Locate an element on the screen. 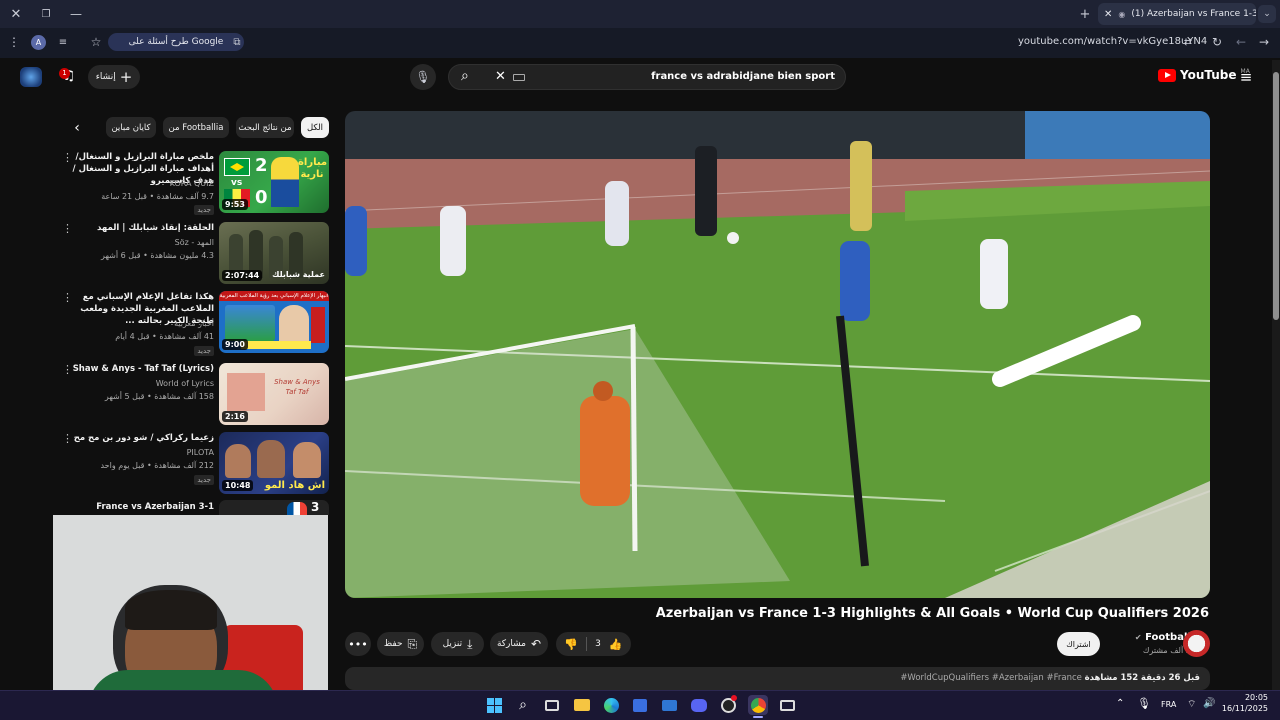  download-button: تنزيل ⤓ is located at coordinates (457, 644).